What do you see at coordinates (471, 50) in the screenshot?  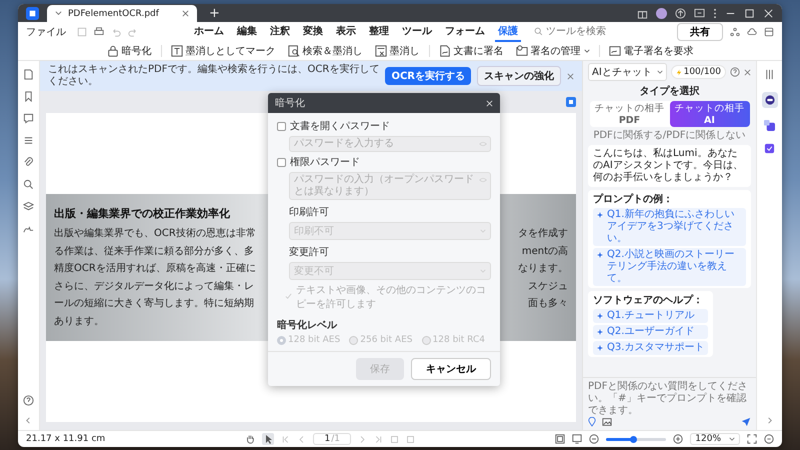 I see `toolbar-button: 文書に署名` at bounding box center [471, 50].